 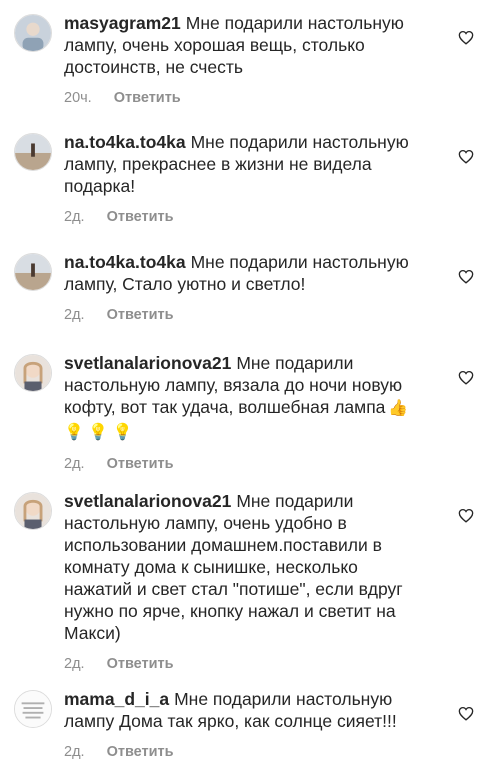 What do you see at coordinates (122, 23) in the screenshot?
I see `comment-username: masyagram21` at bounding box center [122, 23].